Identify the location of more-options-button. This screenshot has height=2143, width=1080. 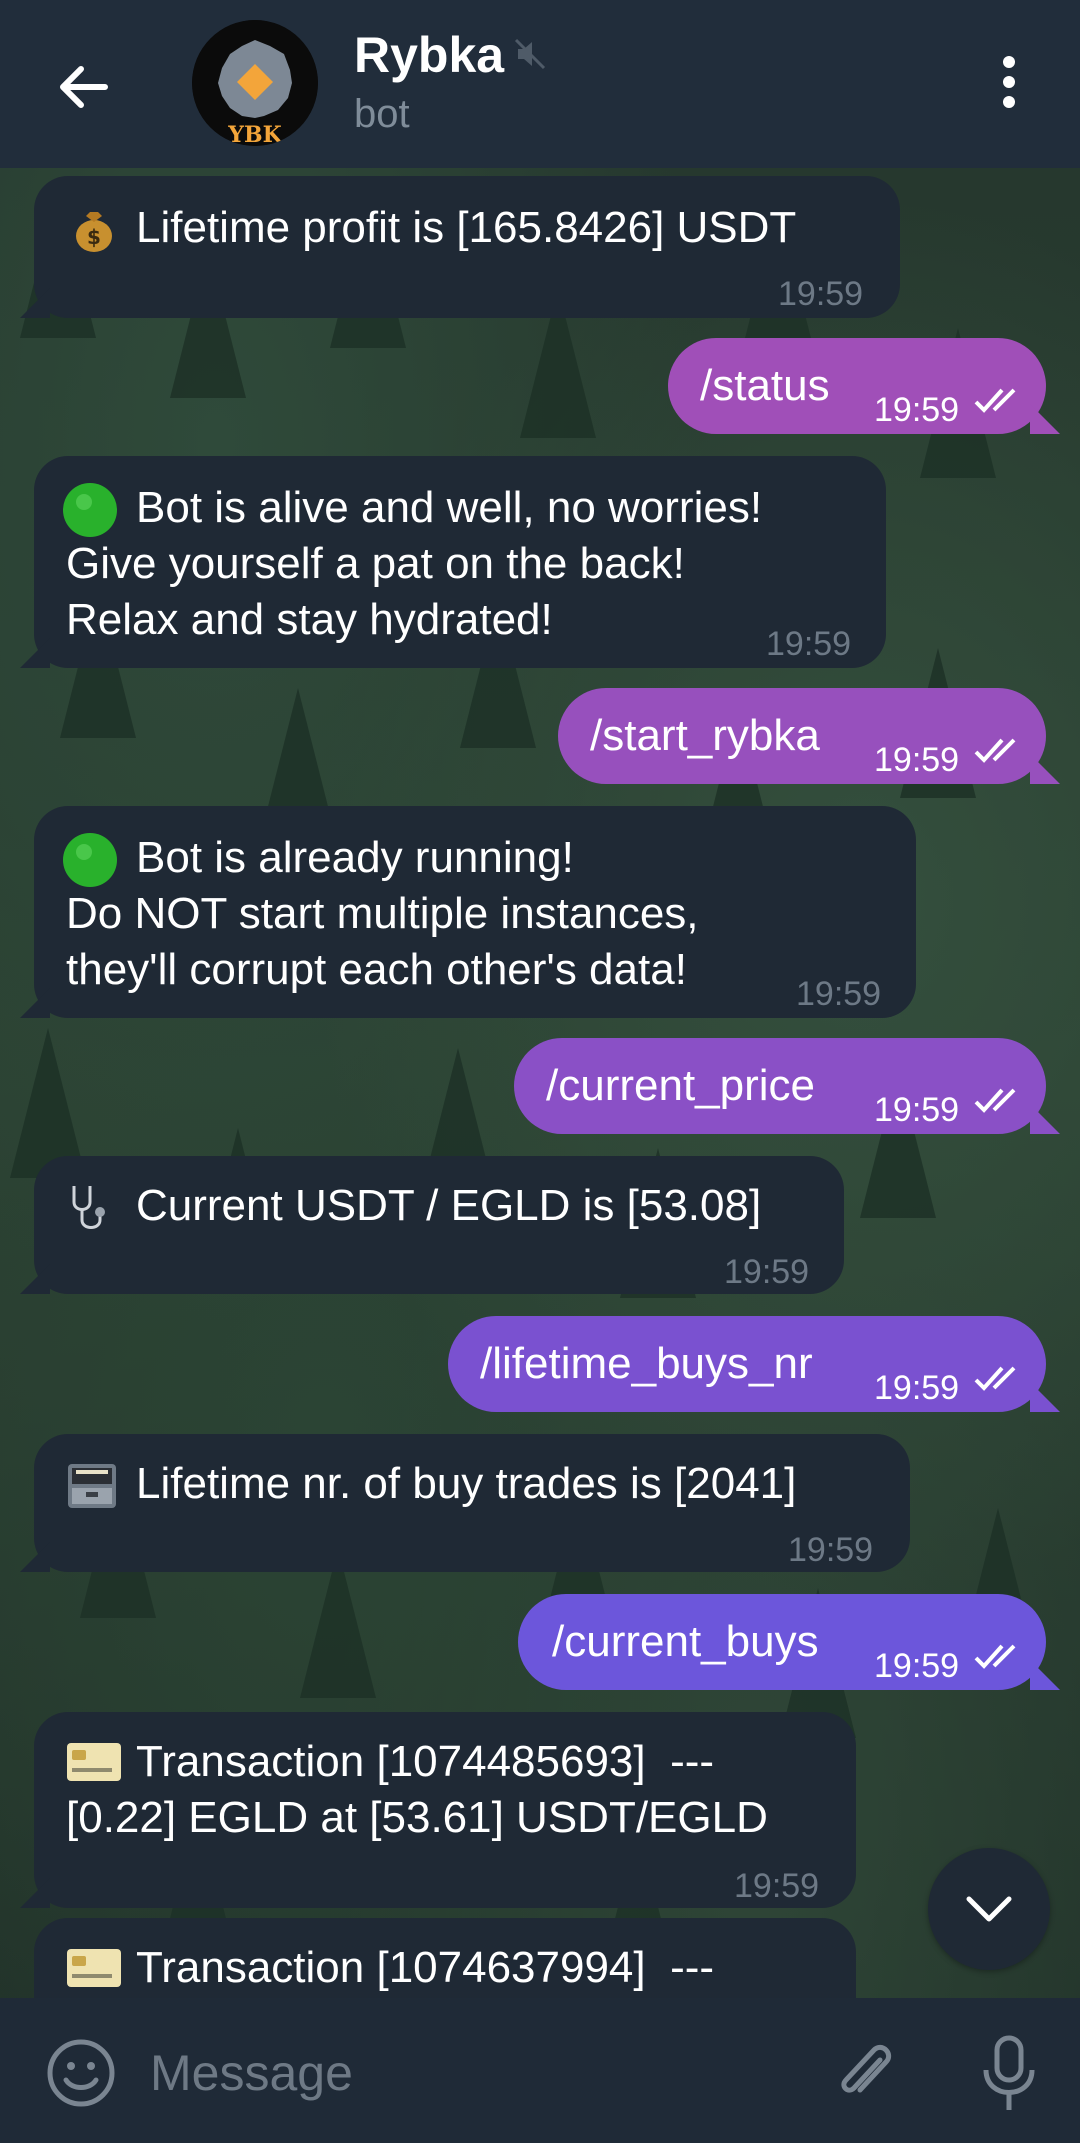
(1009, 82).